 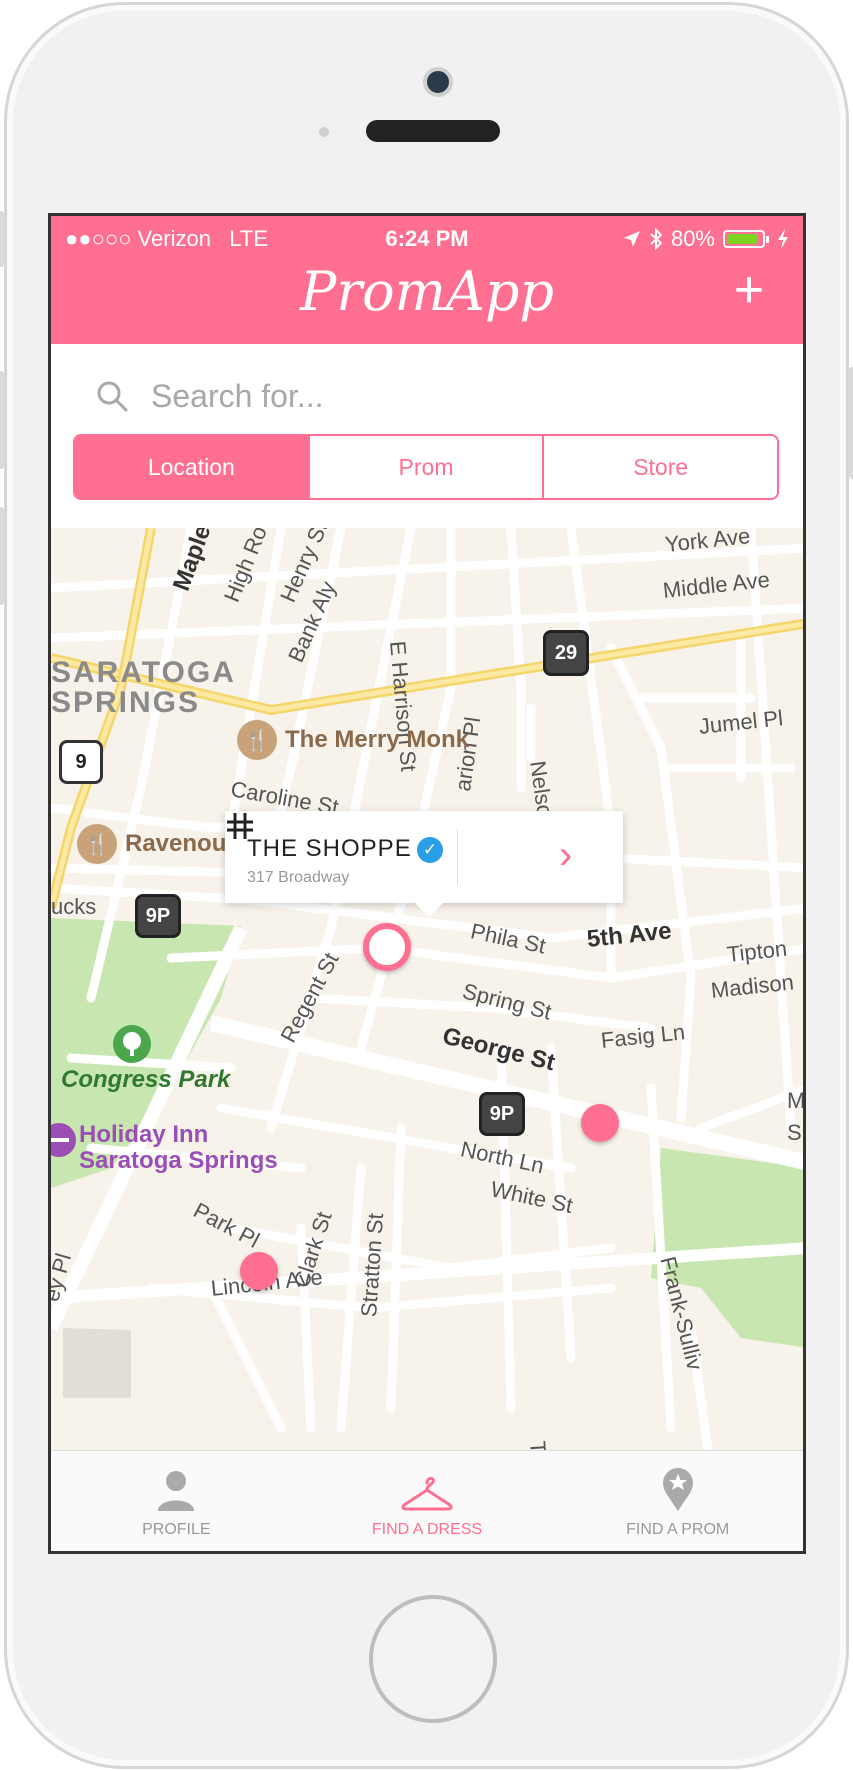 I want to click on bluetooth-icon, so click(x=656, y=239).